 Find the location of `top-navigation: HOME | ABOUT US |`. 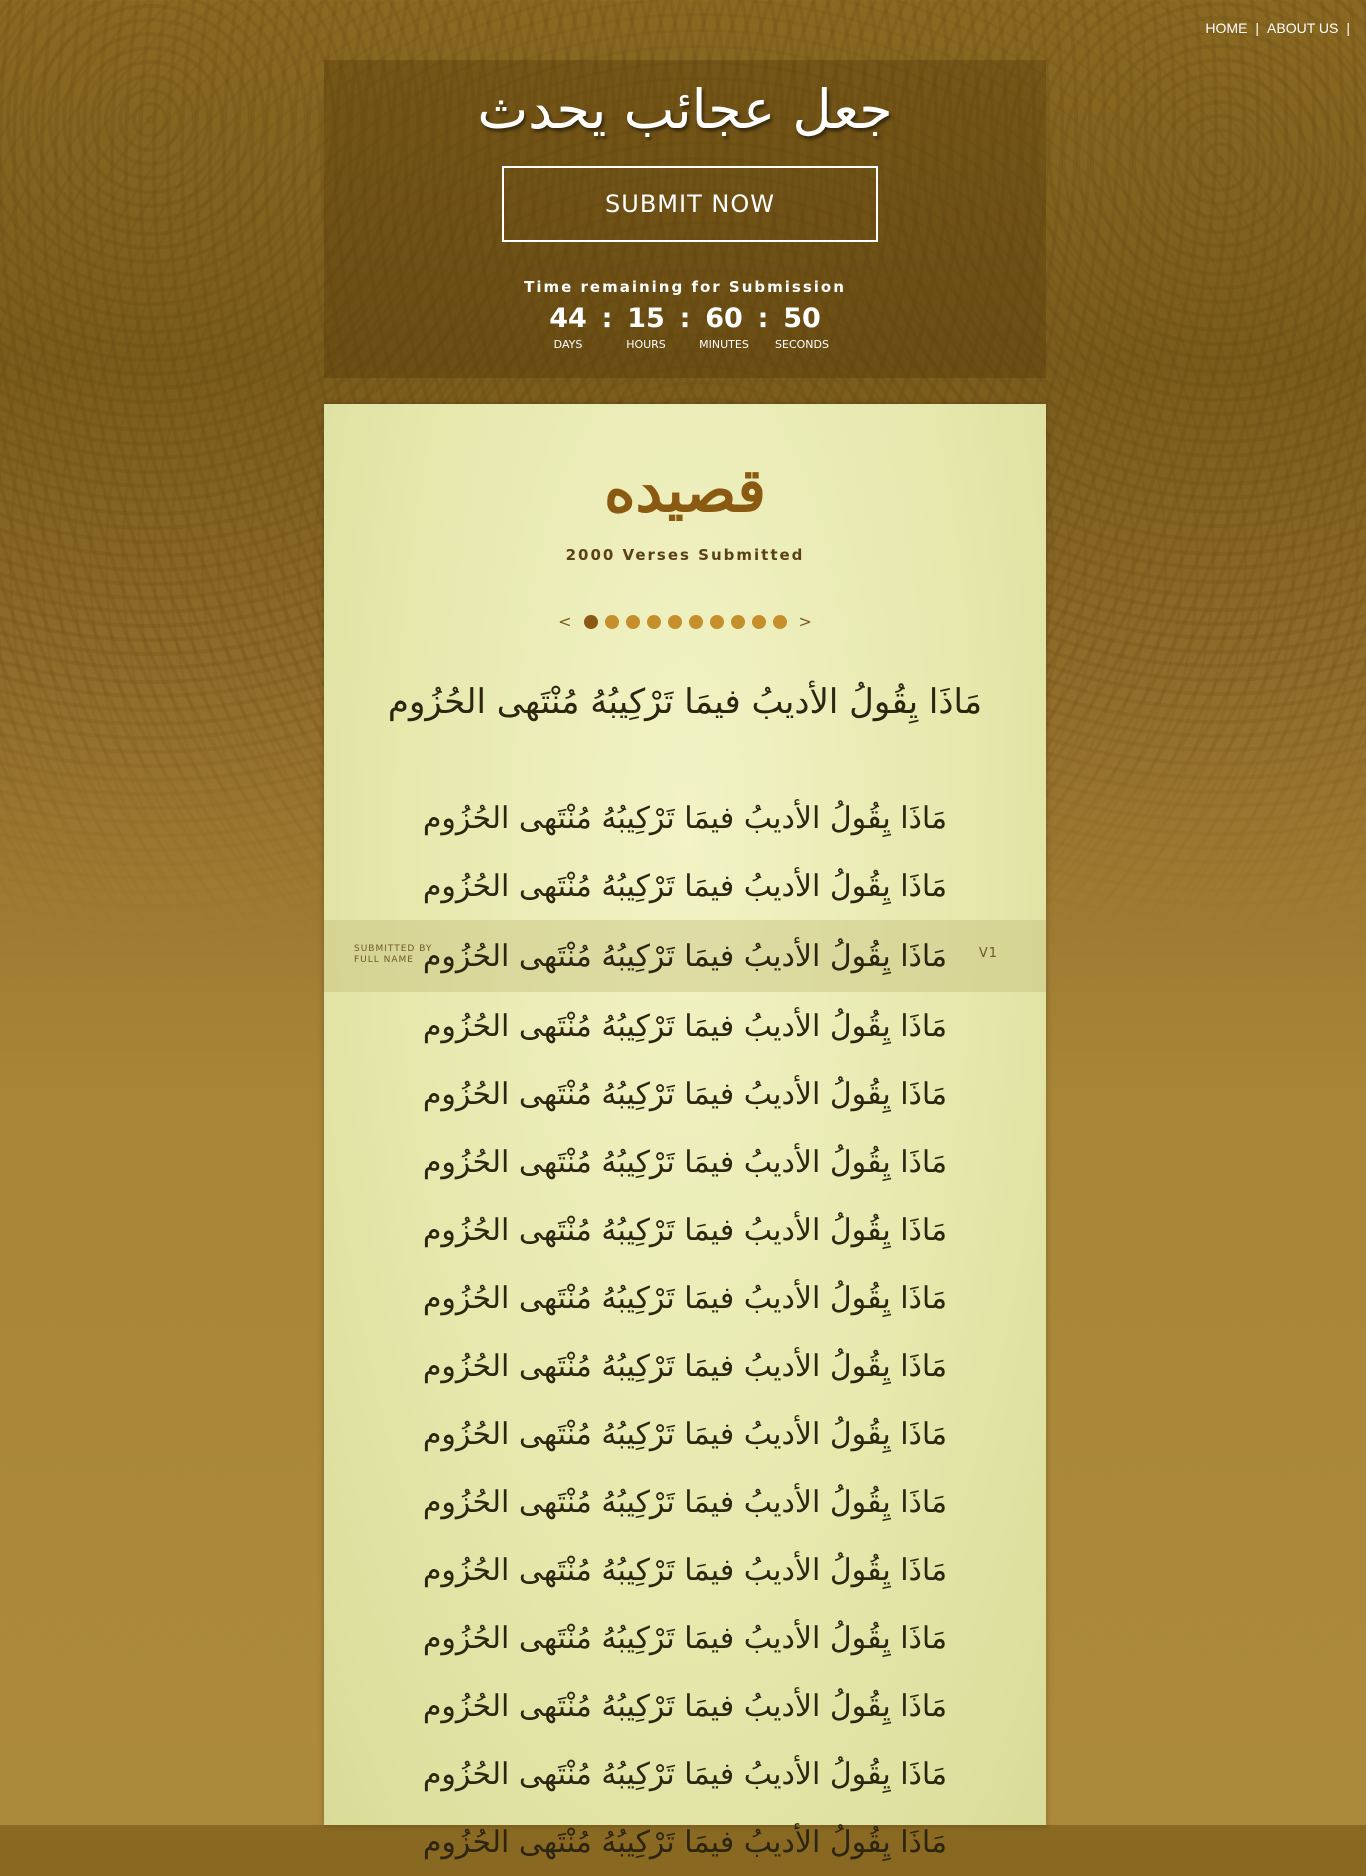

top-navigation: HOME | ABOUT US | is located at coordinates (1277, 28).